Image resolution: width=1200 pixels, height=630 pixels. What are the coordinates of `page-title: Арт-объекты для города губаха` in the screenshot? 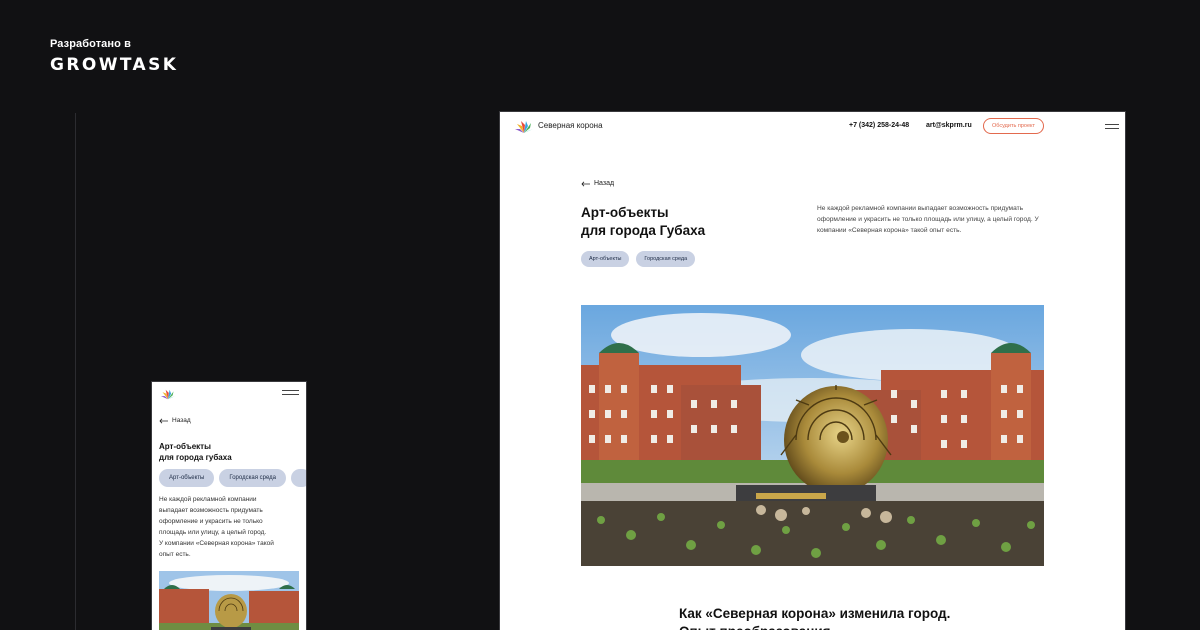 It's located at (229, 452).